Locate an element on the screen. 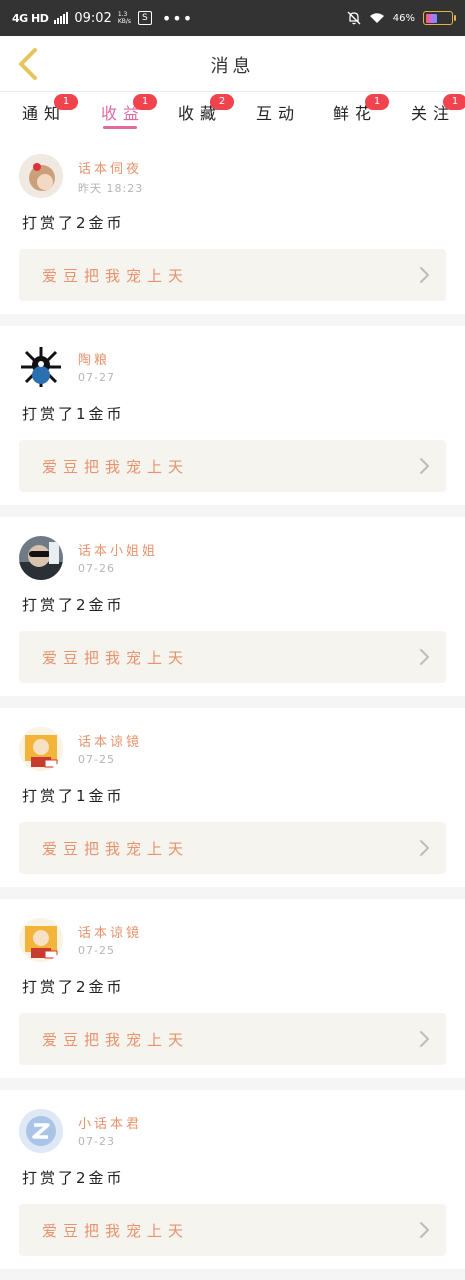  clock: 09:02 is located at coordinates (93, 18).